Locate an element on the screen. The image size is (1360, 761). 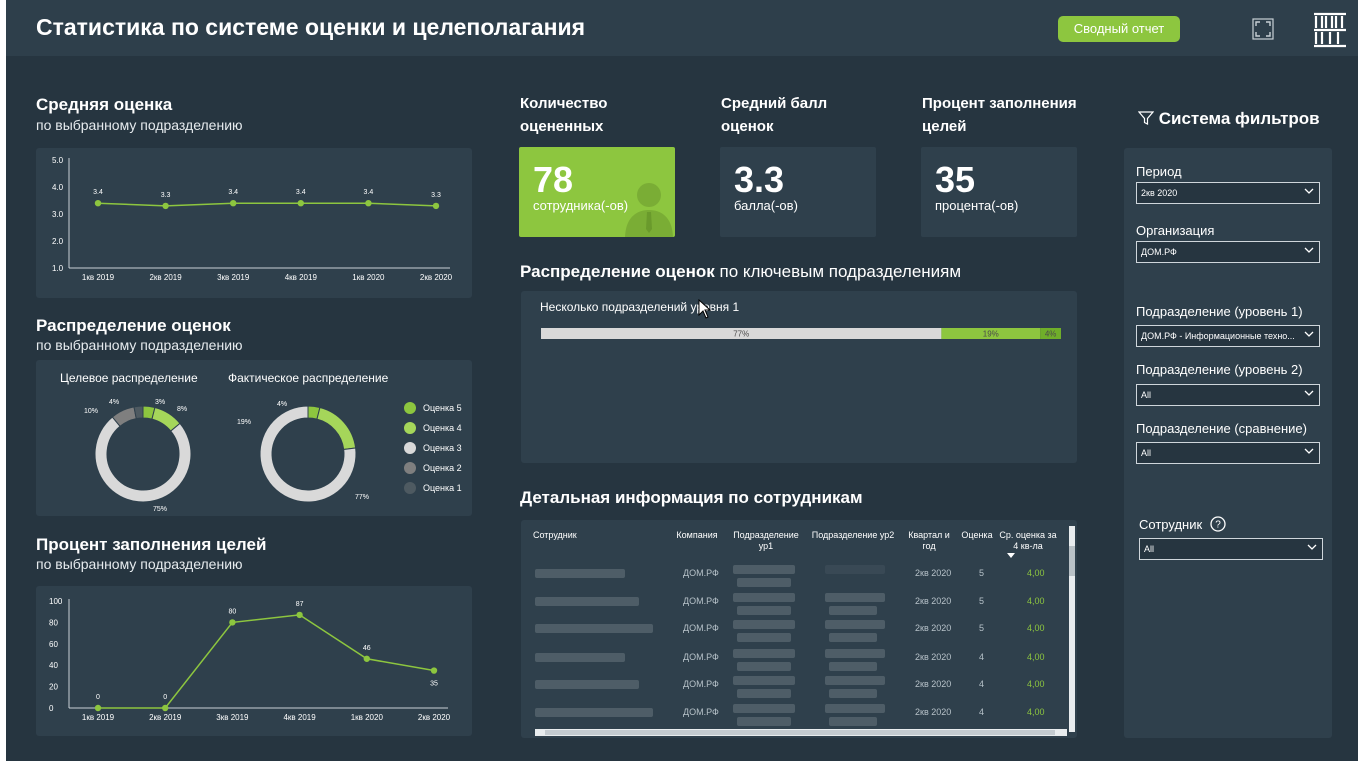
y-tick-label: 4.0 is located at coordinates (58, 187).